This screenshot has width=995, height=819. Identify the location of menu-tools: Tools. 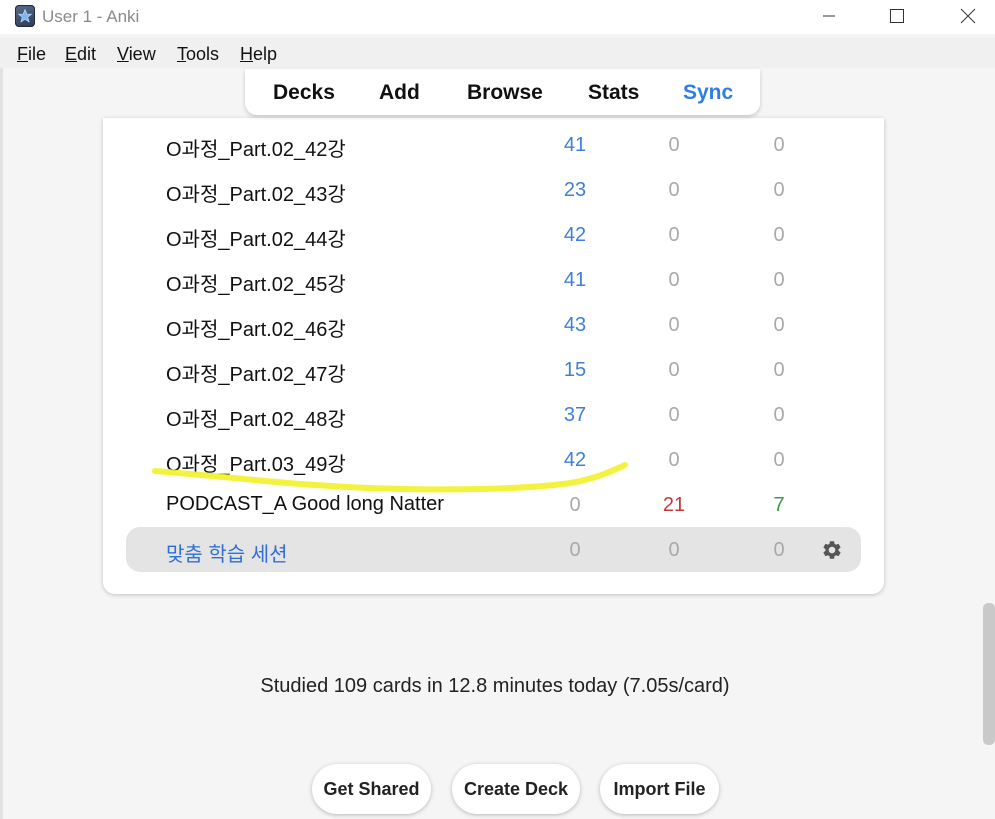
(198, 54).